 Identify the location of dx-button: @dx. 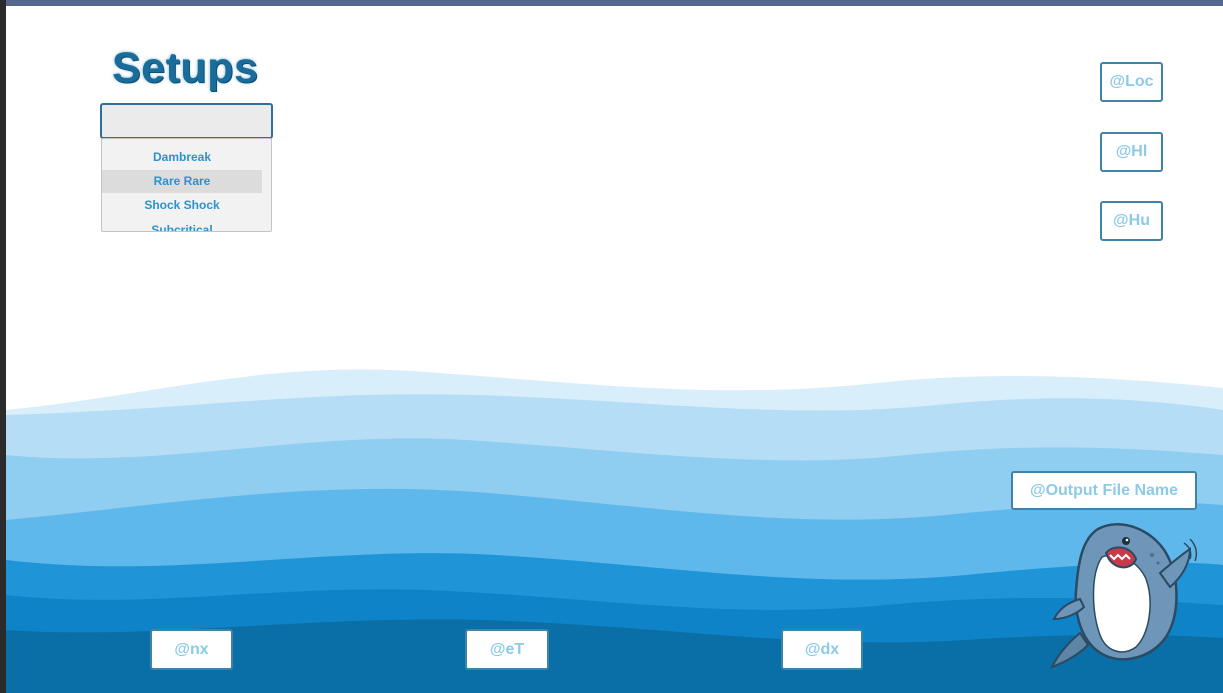
(822, 649).